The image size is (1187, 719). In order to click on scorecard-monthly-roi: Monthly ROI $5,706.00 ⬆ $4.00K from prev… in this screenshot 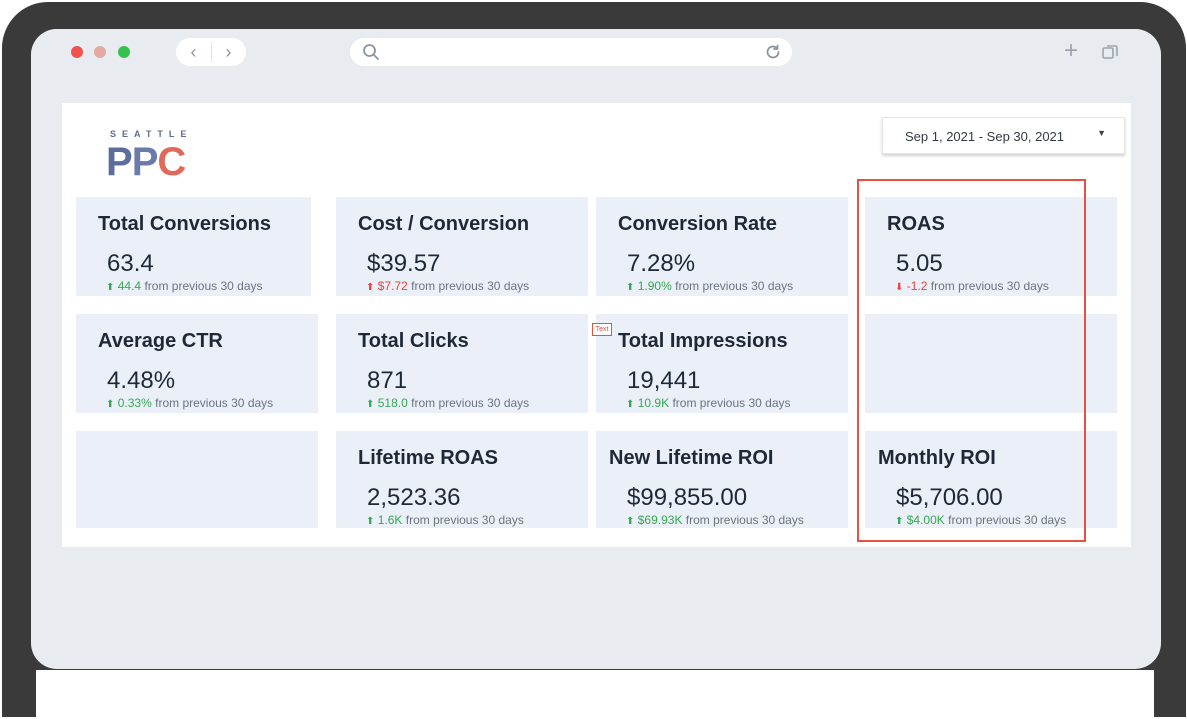, I will do `click(991, 479)`.